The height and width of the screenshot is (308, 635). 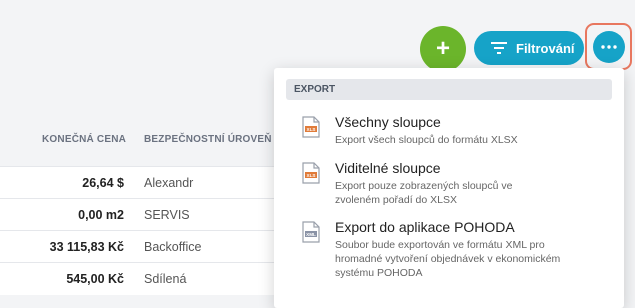 What do you see at coordinates (173, 247) in the screenshot?
I see `security-level-cell: Backoffice` at bounding box center [173, 247].